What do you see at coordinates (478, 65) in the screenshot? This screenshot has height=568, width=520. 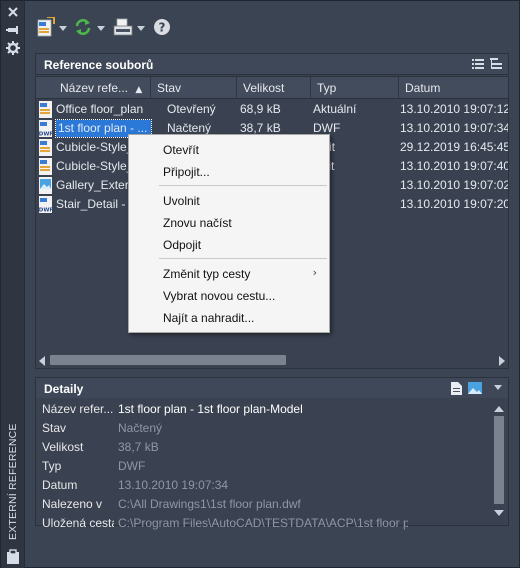 I see `list-view-icon` at bounding box center [478, 65].